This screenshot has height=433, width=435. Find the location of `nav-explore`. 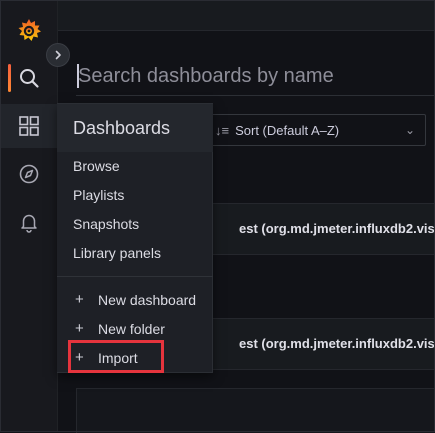

nav-explore is located at coordinates (28, 174).